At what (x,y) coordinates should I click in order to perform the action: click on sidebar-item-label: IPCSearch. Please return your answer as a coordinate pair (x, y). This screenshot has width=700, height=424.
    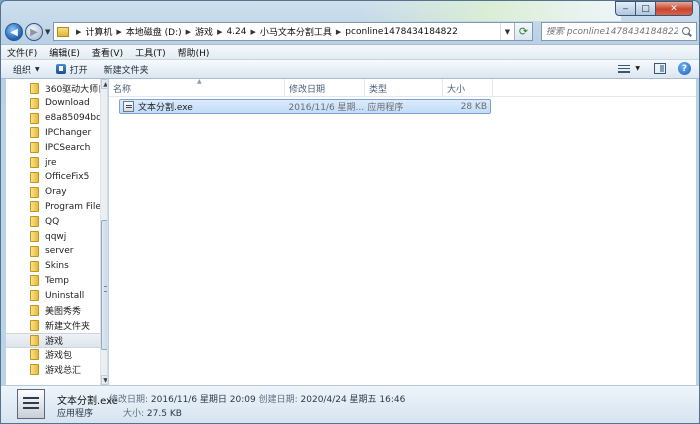
    Looking at the image, I should click on (68, 147).